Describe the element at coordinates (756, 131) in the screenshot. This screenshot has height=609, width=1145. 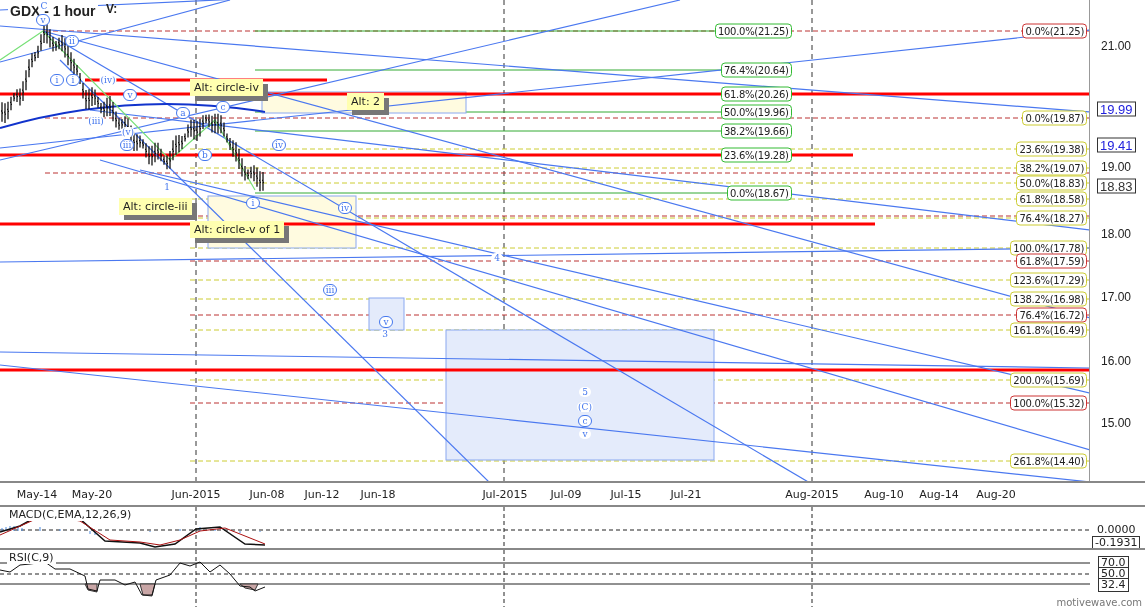
I see `fibonacci-label: 38.2%(19.66)` at that location.